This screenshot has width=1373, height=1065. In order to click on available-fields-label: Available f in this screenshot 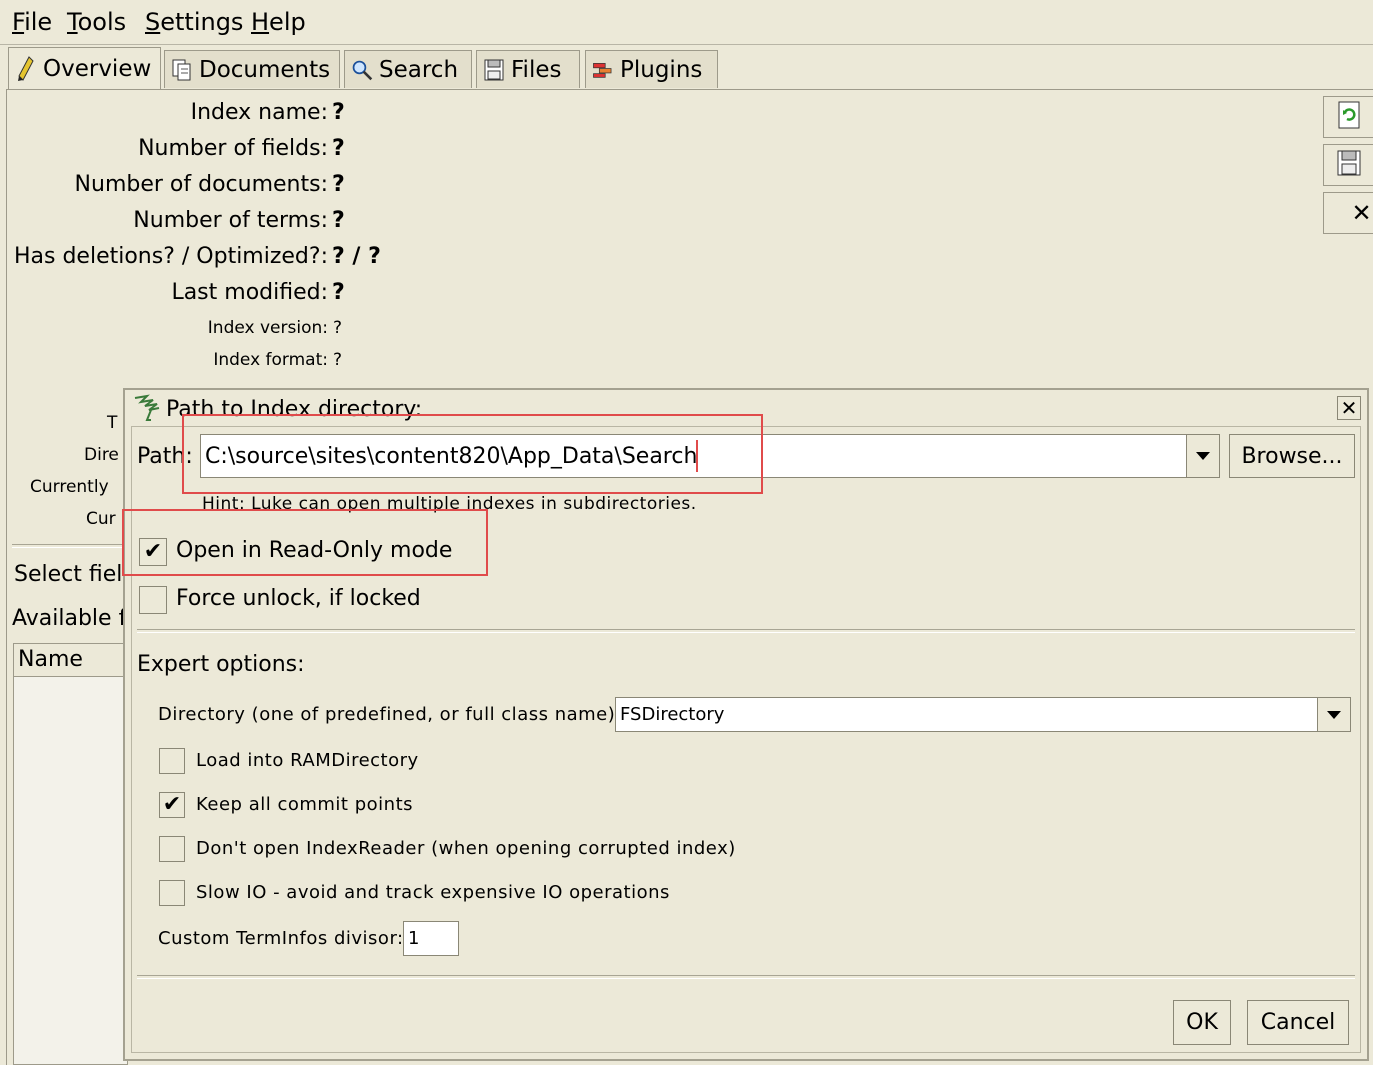, I will do `click(69, 618)`.